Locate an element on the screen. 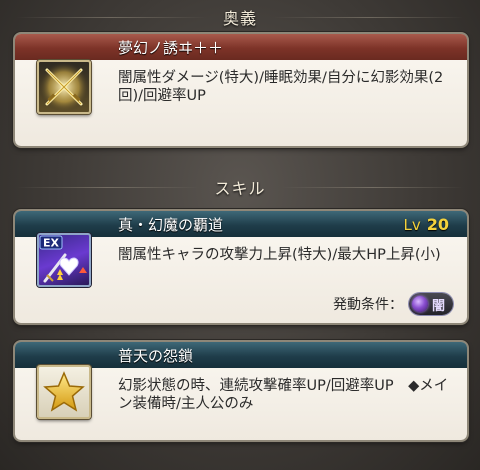 The height and width of the screenshot is (470, 480). ougi-section-header: 奥義 is located at coordinates (240, 17).